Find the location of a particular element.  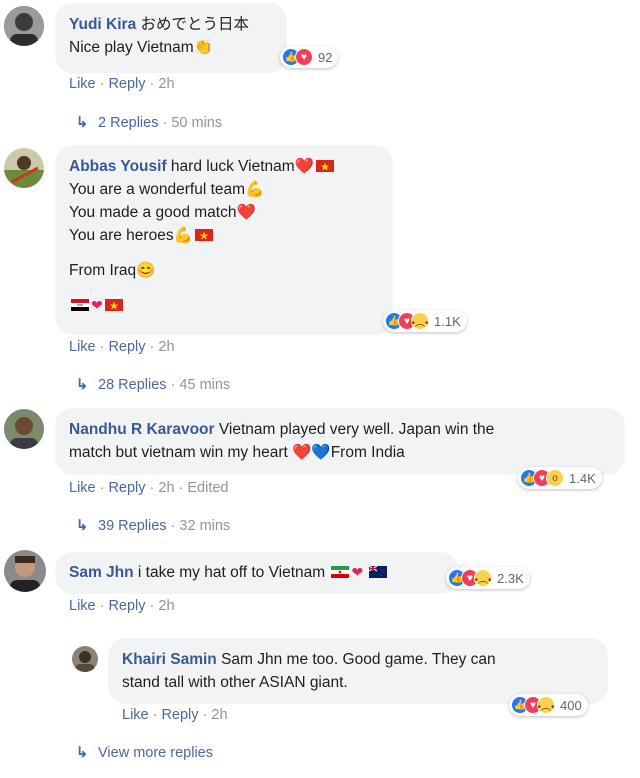

reaction-summary: 👍 ♥ •︵• 400 is located at coordinates (548, 705).